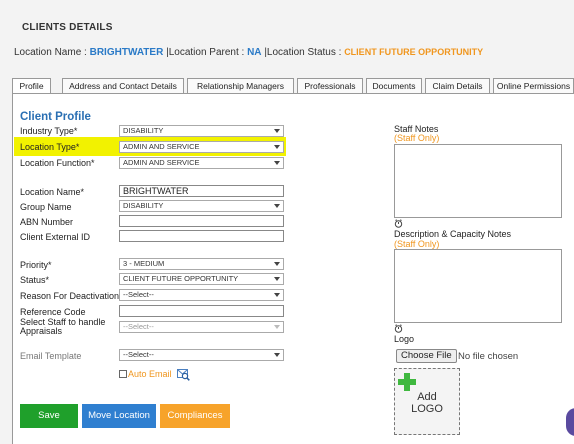 Image resolution: width=574 pixels, height=444 pixels. Describe the element at coordinates (41, 331) in the screenshot. I see `select-staff-label-line2: Appraisals` at that location.